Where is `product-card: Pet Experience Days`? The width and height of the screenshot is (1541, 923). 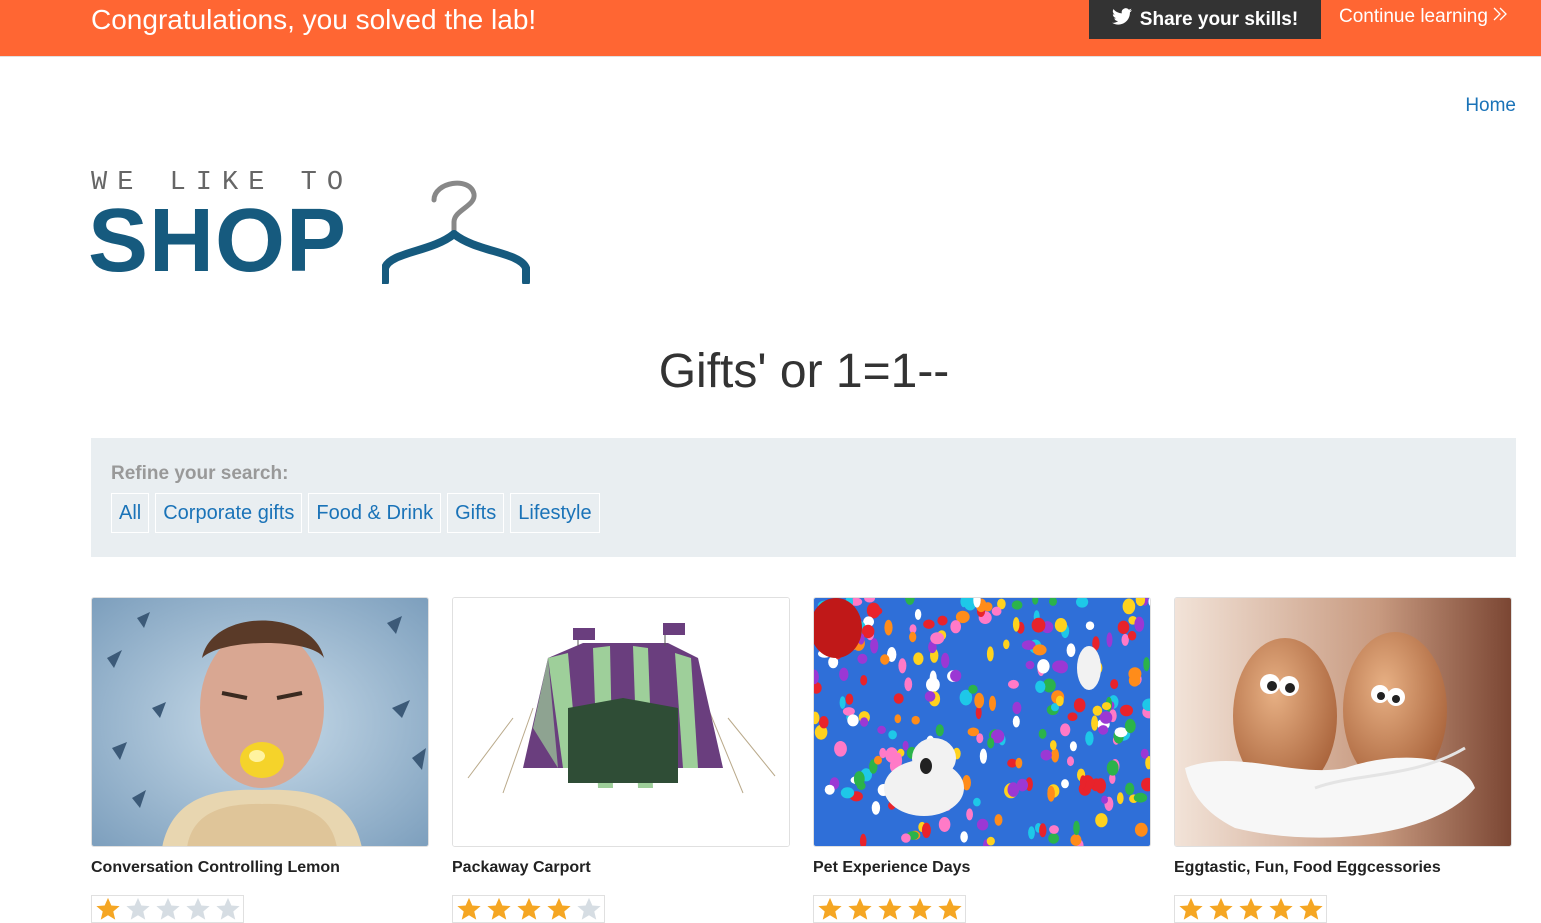 product-card: Pet Experience Days is located at coordinates (982, 760).